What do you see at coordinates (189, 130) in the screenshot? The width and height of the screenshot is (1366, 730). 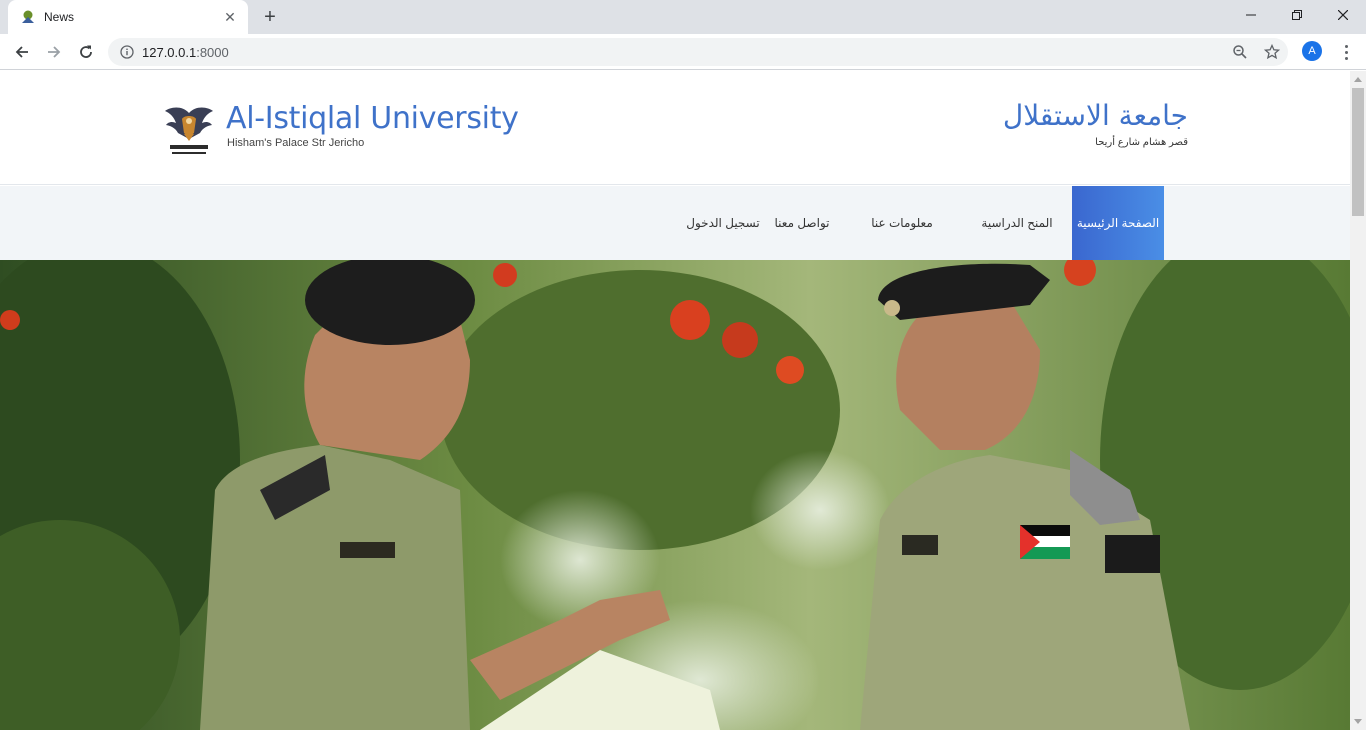 I see `university-logo-icon` at bounding box center [189, 130].